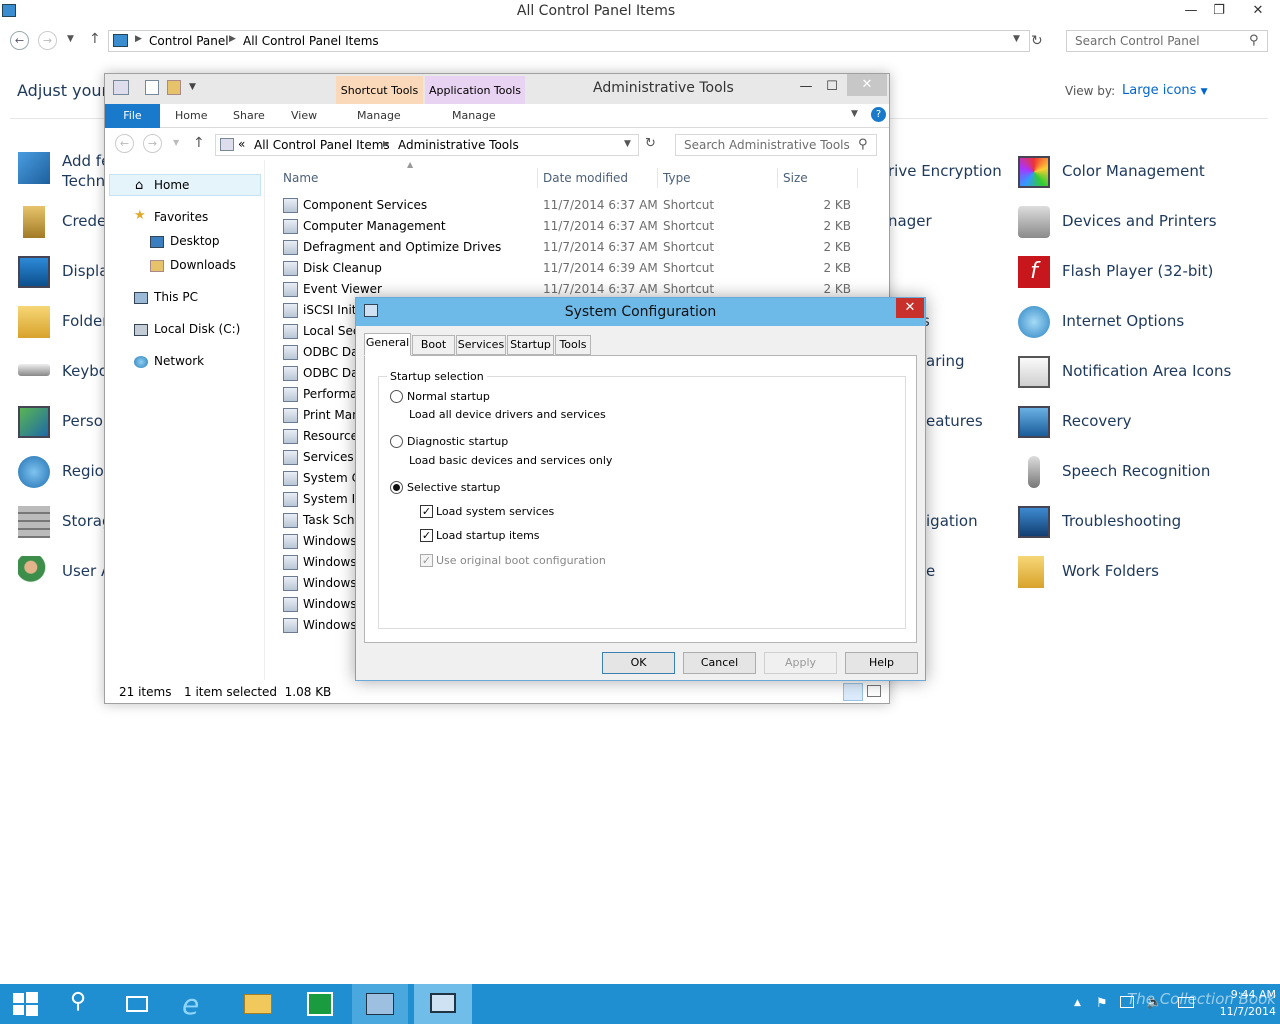 The image size is (1280, 1024). What do you see at coordinates (379, 115) in the screenshot?
I see `tab-manage-shortcut: Manage` at bounding box center [379, 115].